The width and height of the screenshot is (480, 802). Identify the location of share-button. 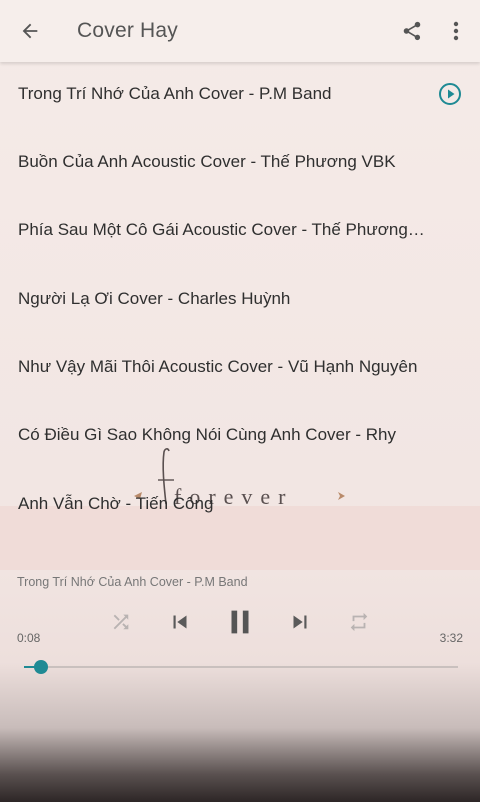
(412, 31).